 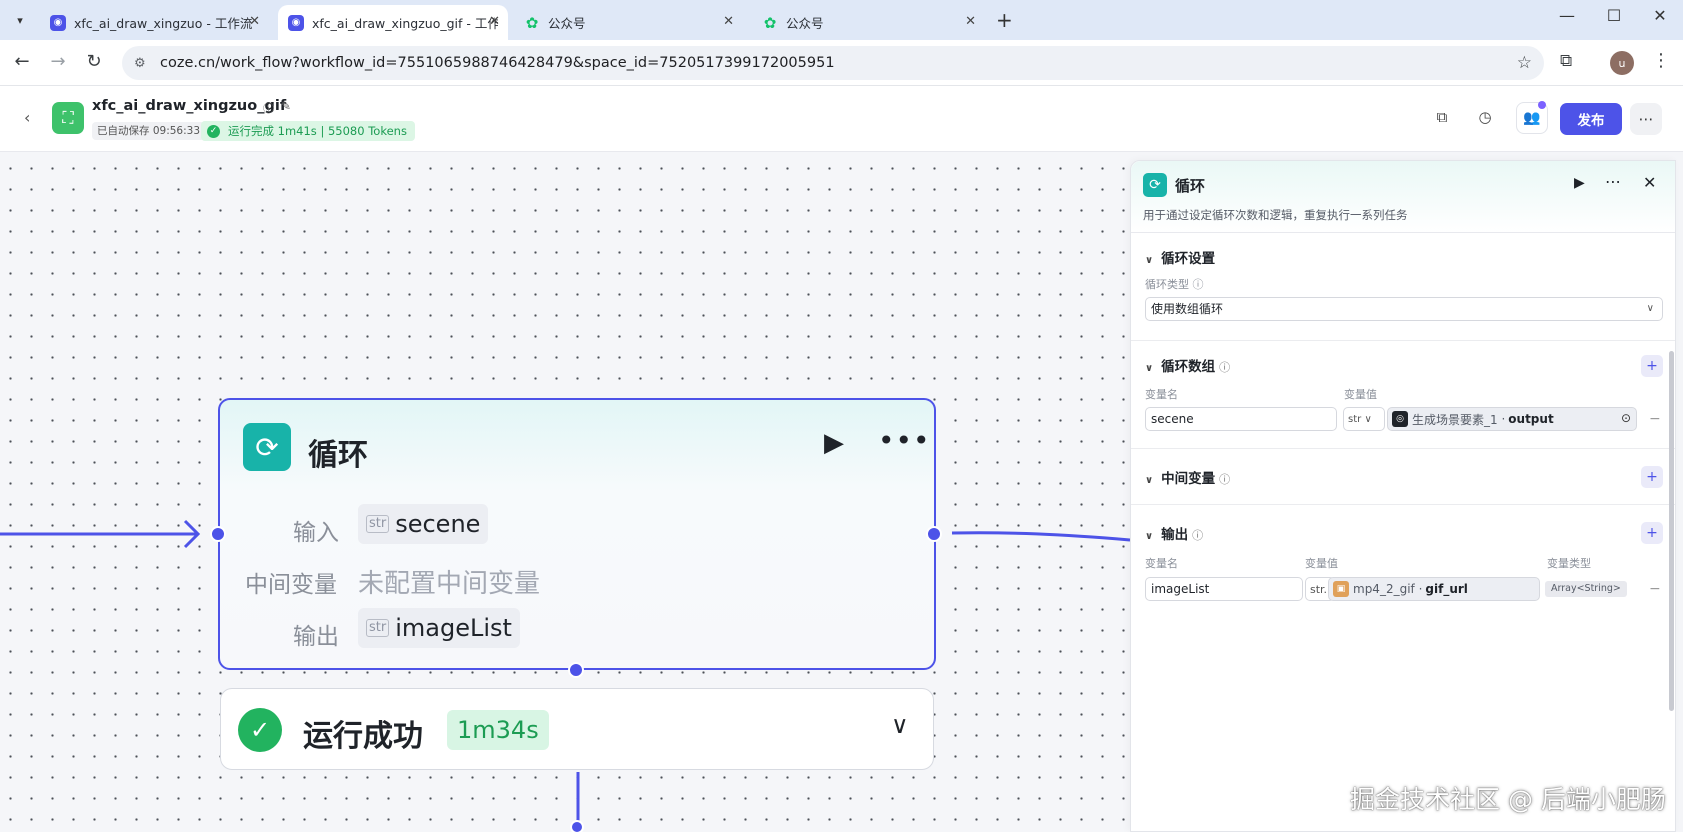 What do you see at coordinates (94, 61) in the screenshot?
I see `reload-icon: ↻` at bounding box center [94, 61].